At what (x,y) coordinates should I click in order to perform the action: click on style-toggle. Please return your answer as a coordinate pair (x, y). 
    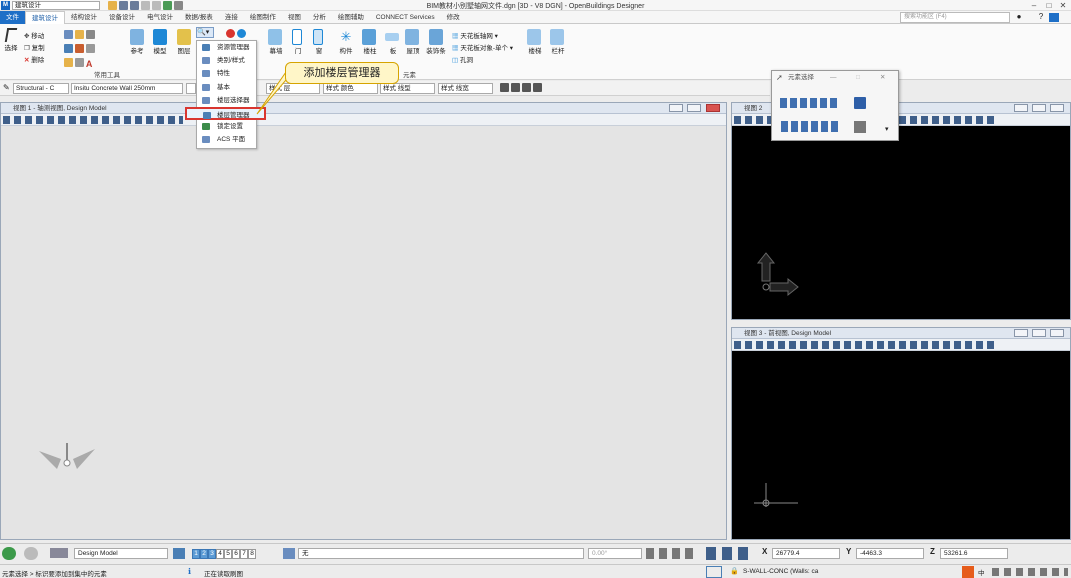
    Looking at the image, I should click on (191, 88).